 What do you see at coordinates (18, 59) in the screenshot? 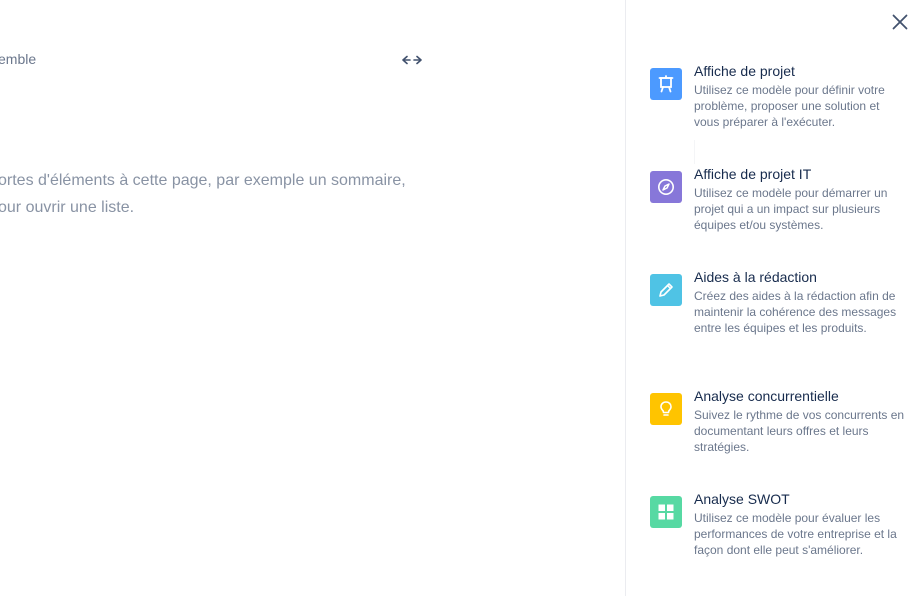
I see `page-title: emble` at bounding box center [18, 59].